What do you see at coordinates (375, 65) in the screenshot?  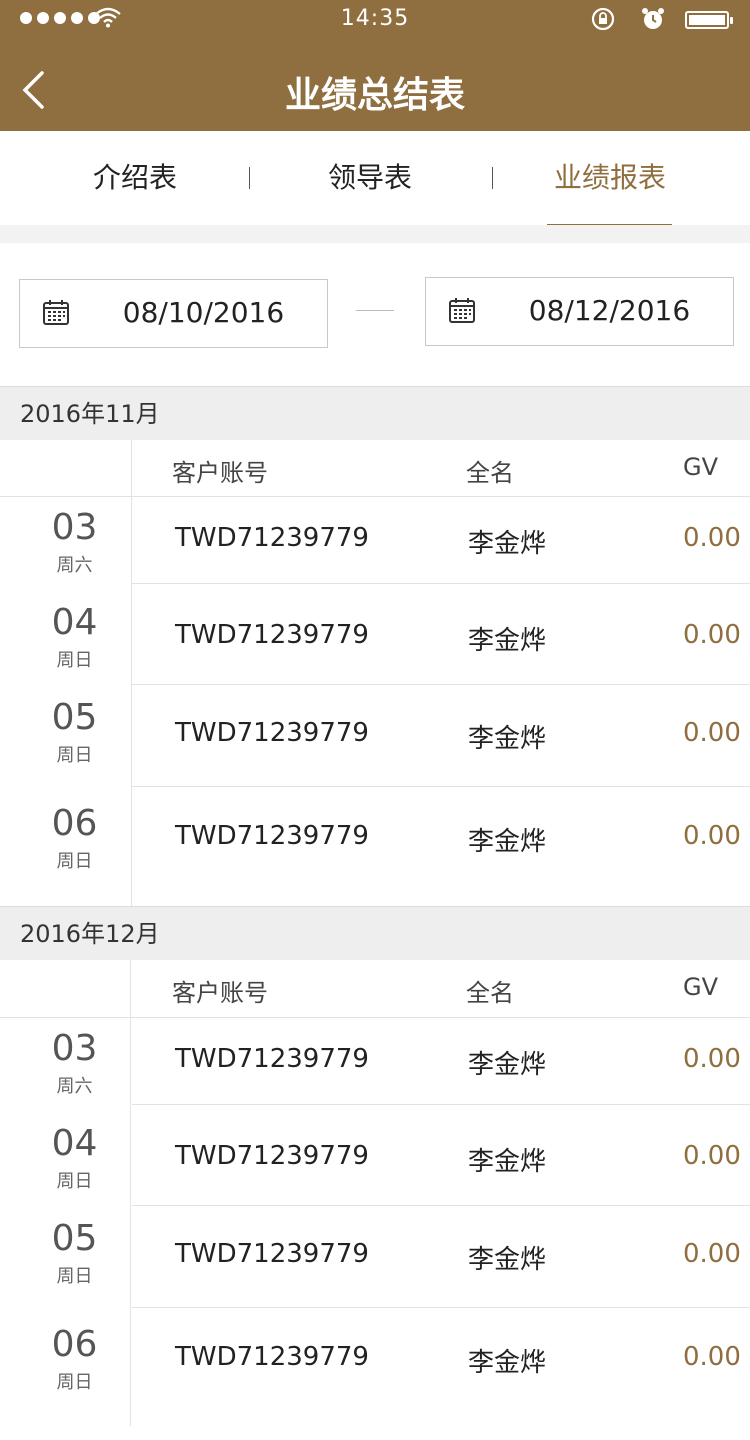 I see `app-header: 14:35 业绩总结表` at bounding box center [375, 65].